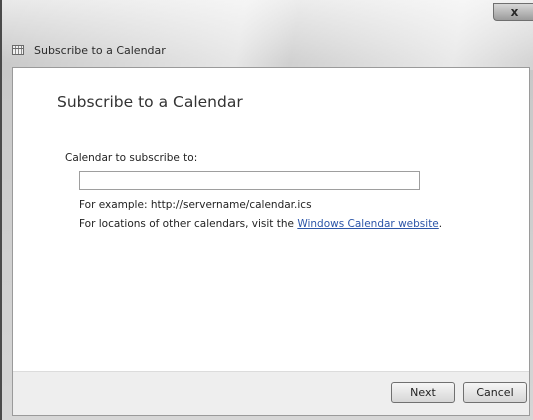 This screenshot has height=420, width=533. I want to click on window-title: Subscribe to a Calendar, so click(100, 50).